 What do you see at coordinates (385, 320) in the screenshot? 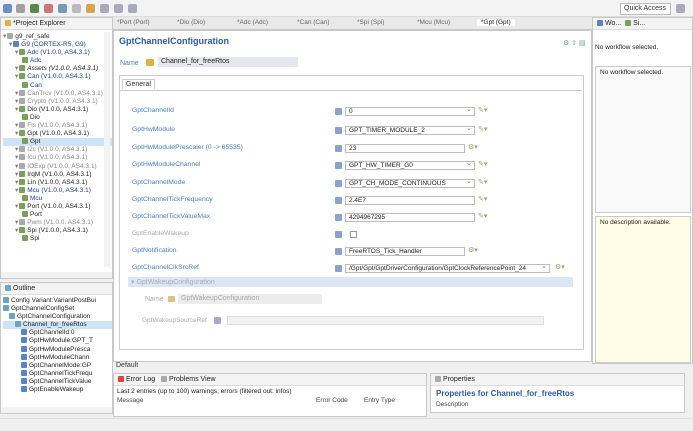
I see `wakeup-source-field` at bounding box center [385, 320].